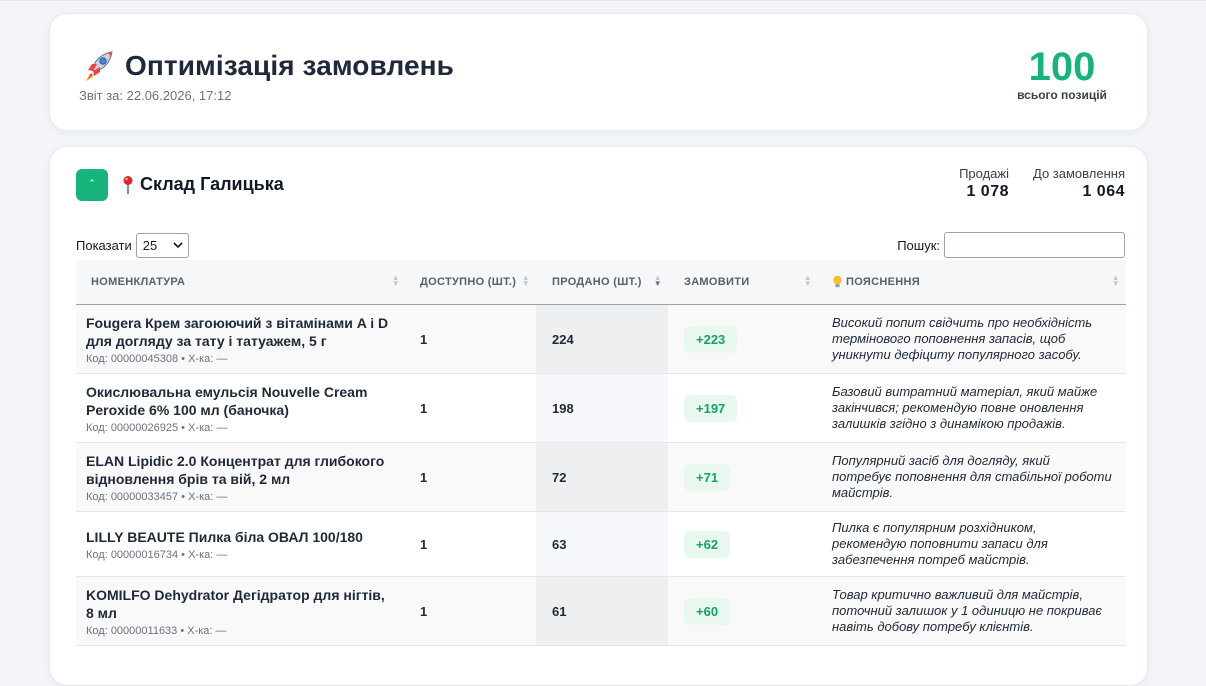 Image resolution: width=1206 pixels, height=686 pixels. I want to click on column-header-available: ДОСТУПНО (ШТ.) ▲ ▼, so click(471, 282).